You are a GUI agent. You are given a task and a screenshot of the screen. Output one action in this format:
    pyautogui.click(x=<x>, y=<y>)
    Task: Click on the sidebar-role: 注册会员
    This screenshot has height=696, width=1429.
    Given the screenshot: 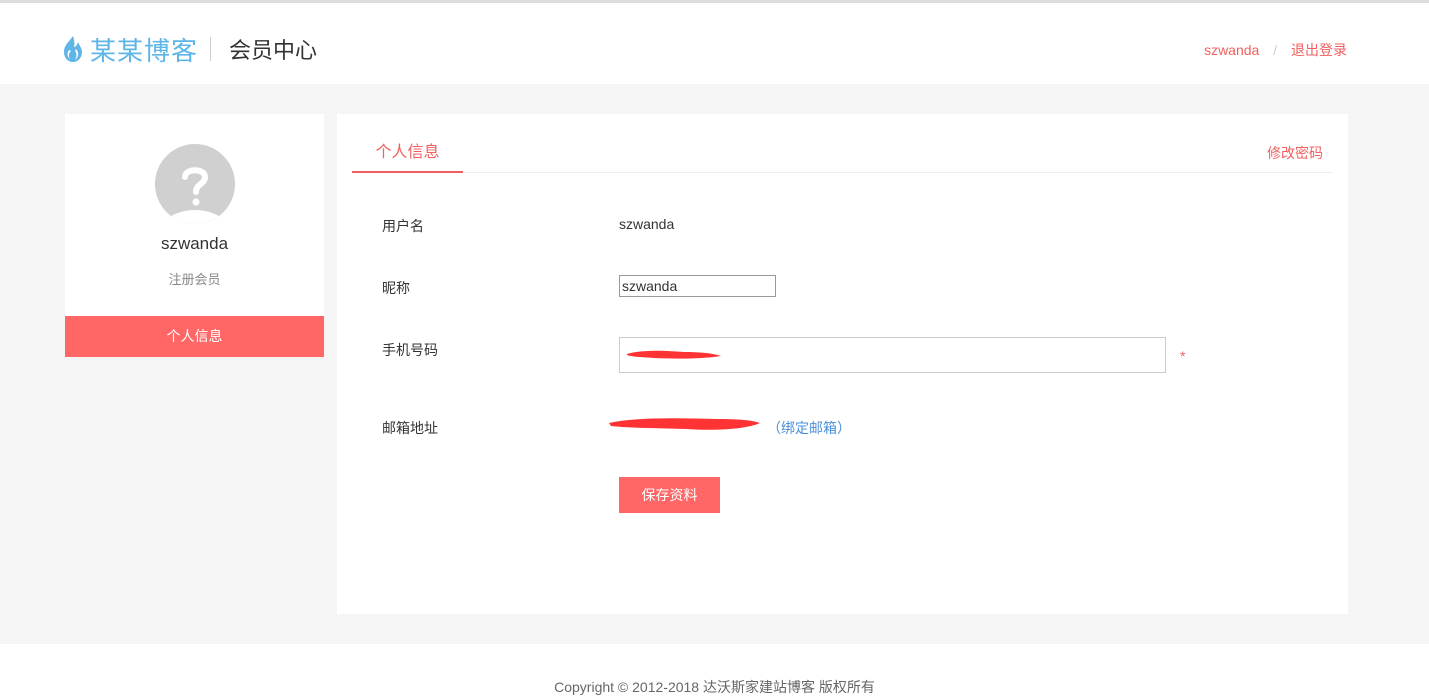 What is the action you would take?
    pyautogui.click(x=194, y=279)
    